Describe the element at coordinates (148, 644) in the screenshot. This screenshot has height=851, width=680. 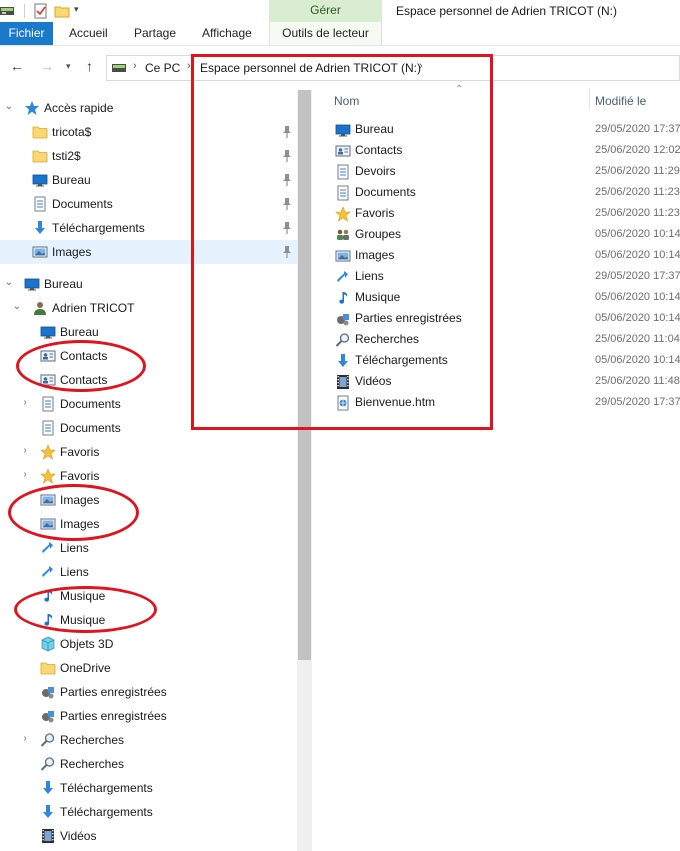
I see `nav-user-item: Objets 3D` at that location.